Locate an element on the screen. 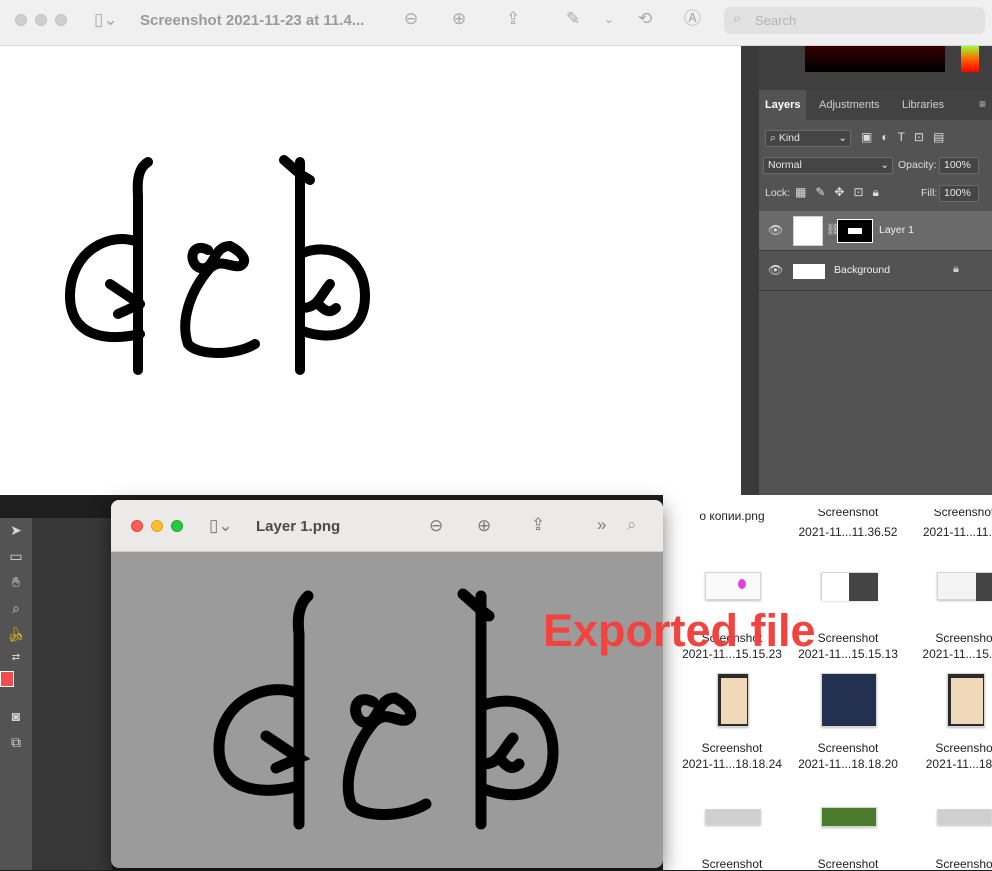  hand-tool-icon: ✋︎ is located at coordinates (16, 582).